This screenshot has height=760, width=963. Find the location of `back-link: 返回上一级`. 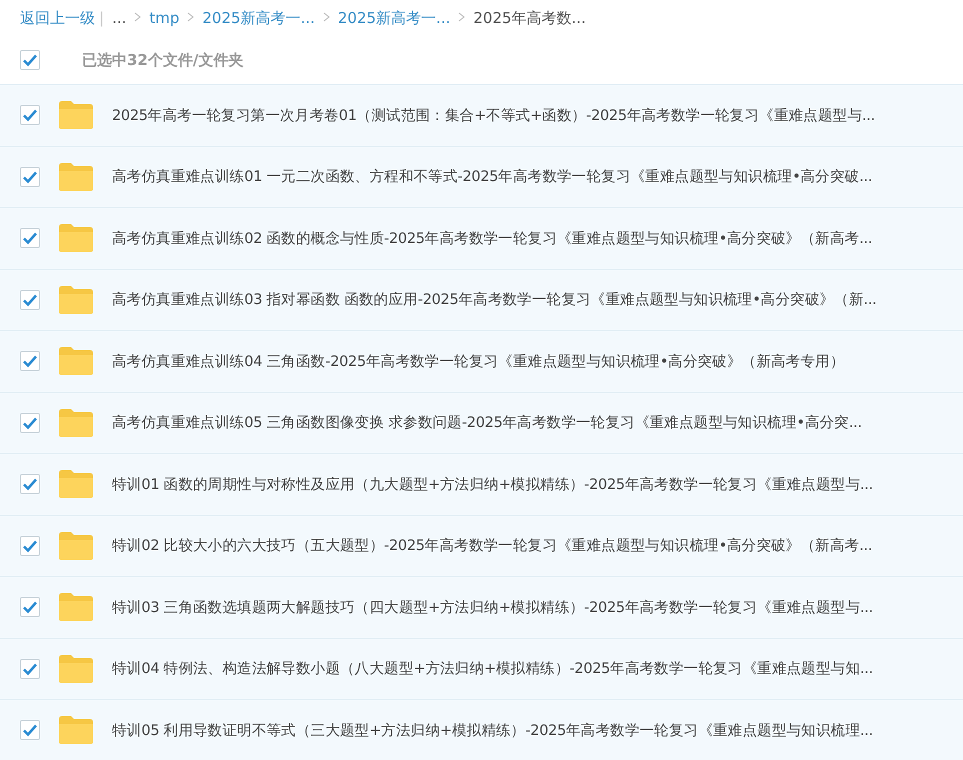

back-link: 返回上一级 is located at coordinates (57, 18).